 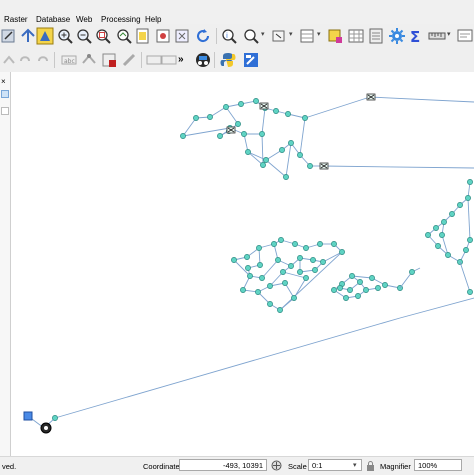 What do you see at coordinates (465, 36) in the screenshot?
I see `annotation-icon` at bounding box center [465, 36].